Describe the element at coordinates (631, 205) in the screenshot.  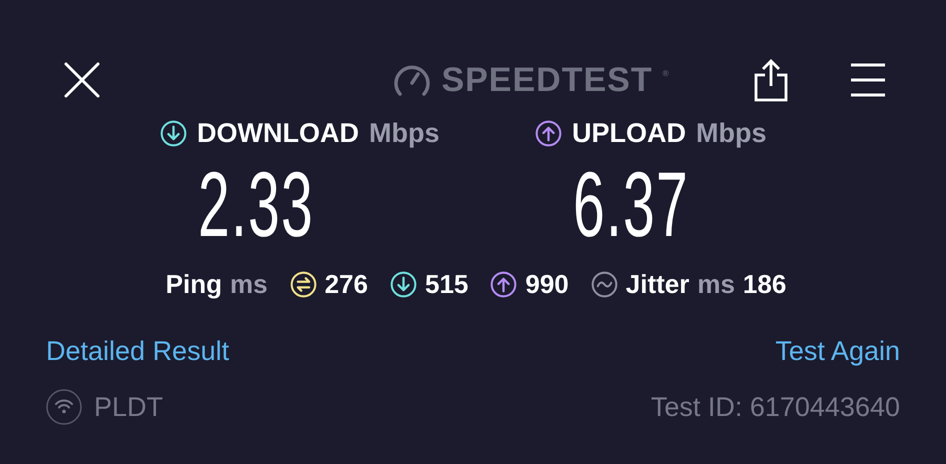
I see `speed-value: 6.37` at that location.